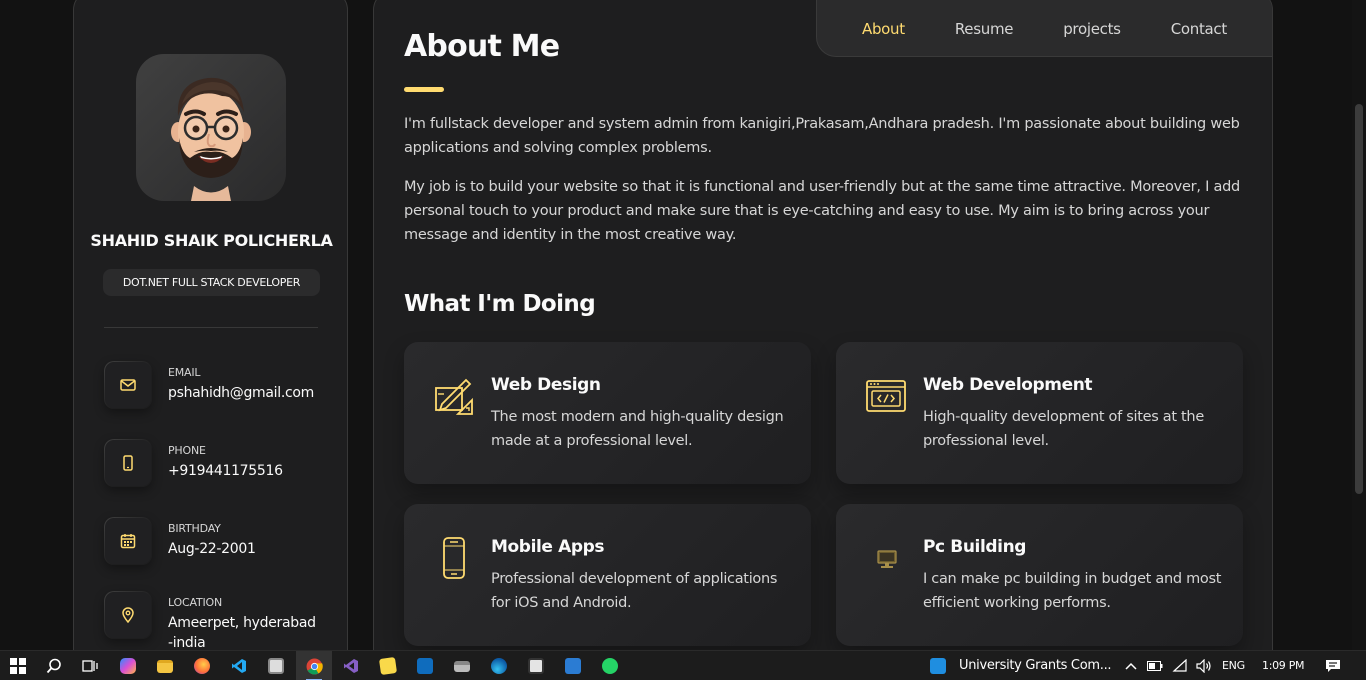  I want to click on service-title: Pc Building, so click(975, 547).